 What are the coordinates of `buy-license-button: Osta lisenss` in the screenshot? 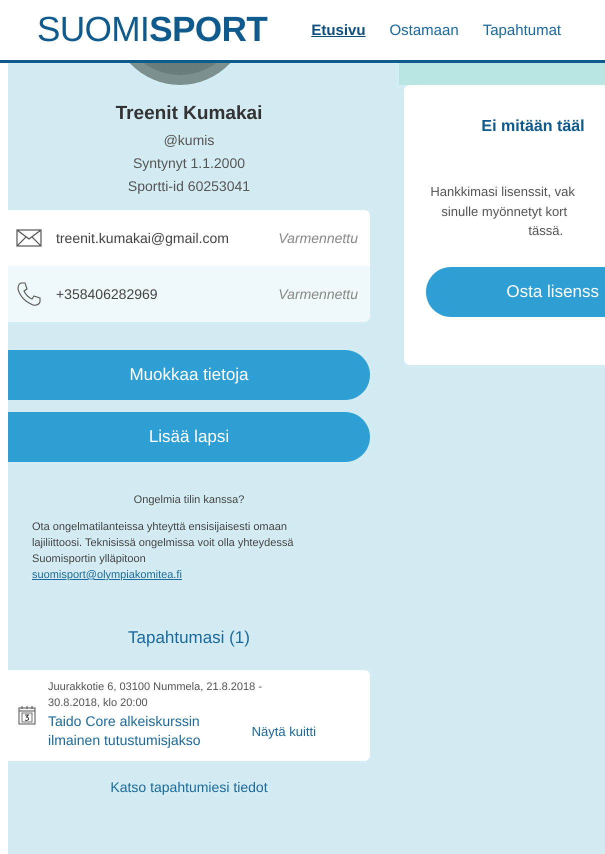 It's located at (515, 291).